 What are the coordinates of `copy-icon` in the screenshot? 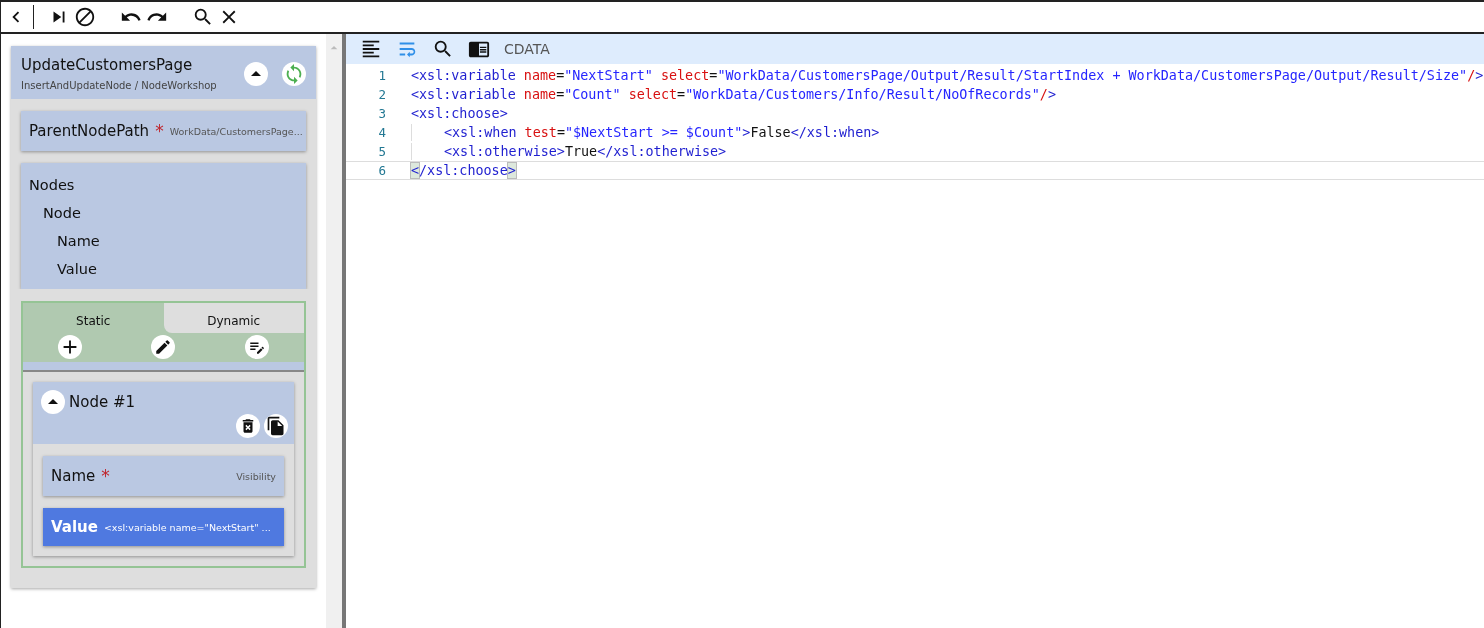 It's located at (276, 426).